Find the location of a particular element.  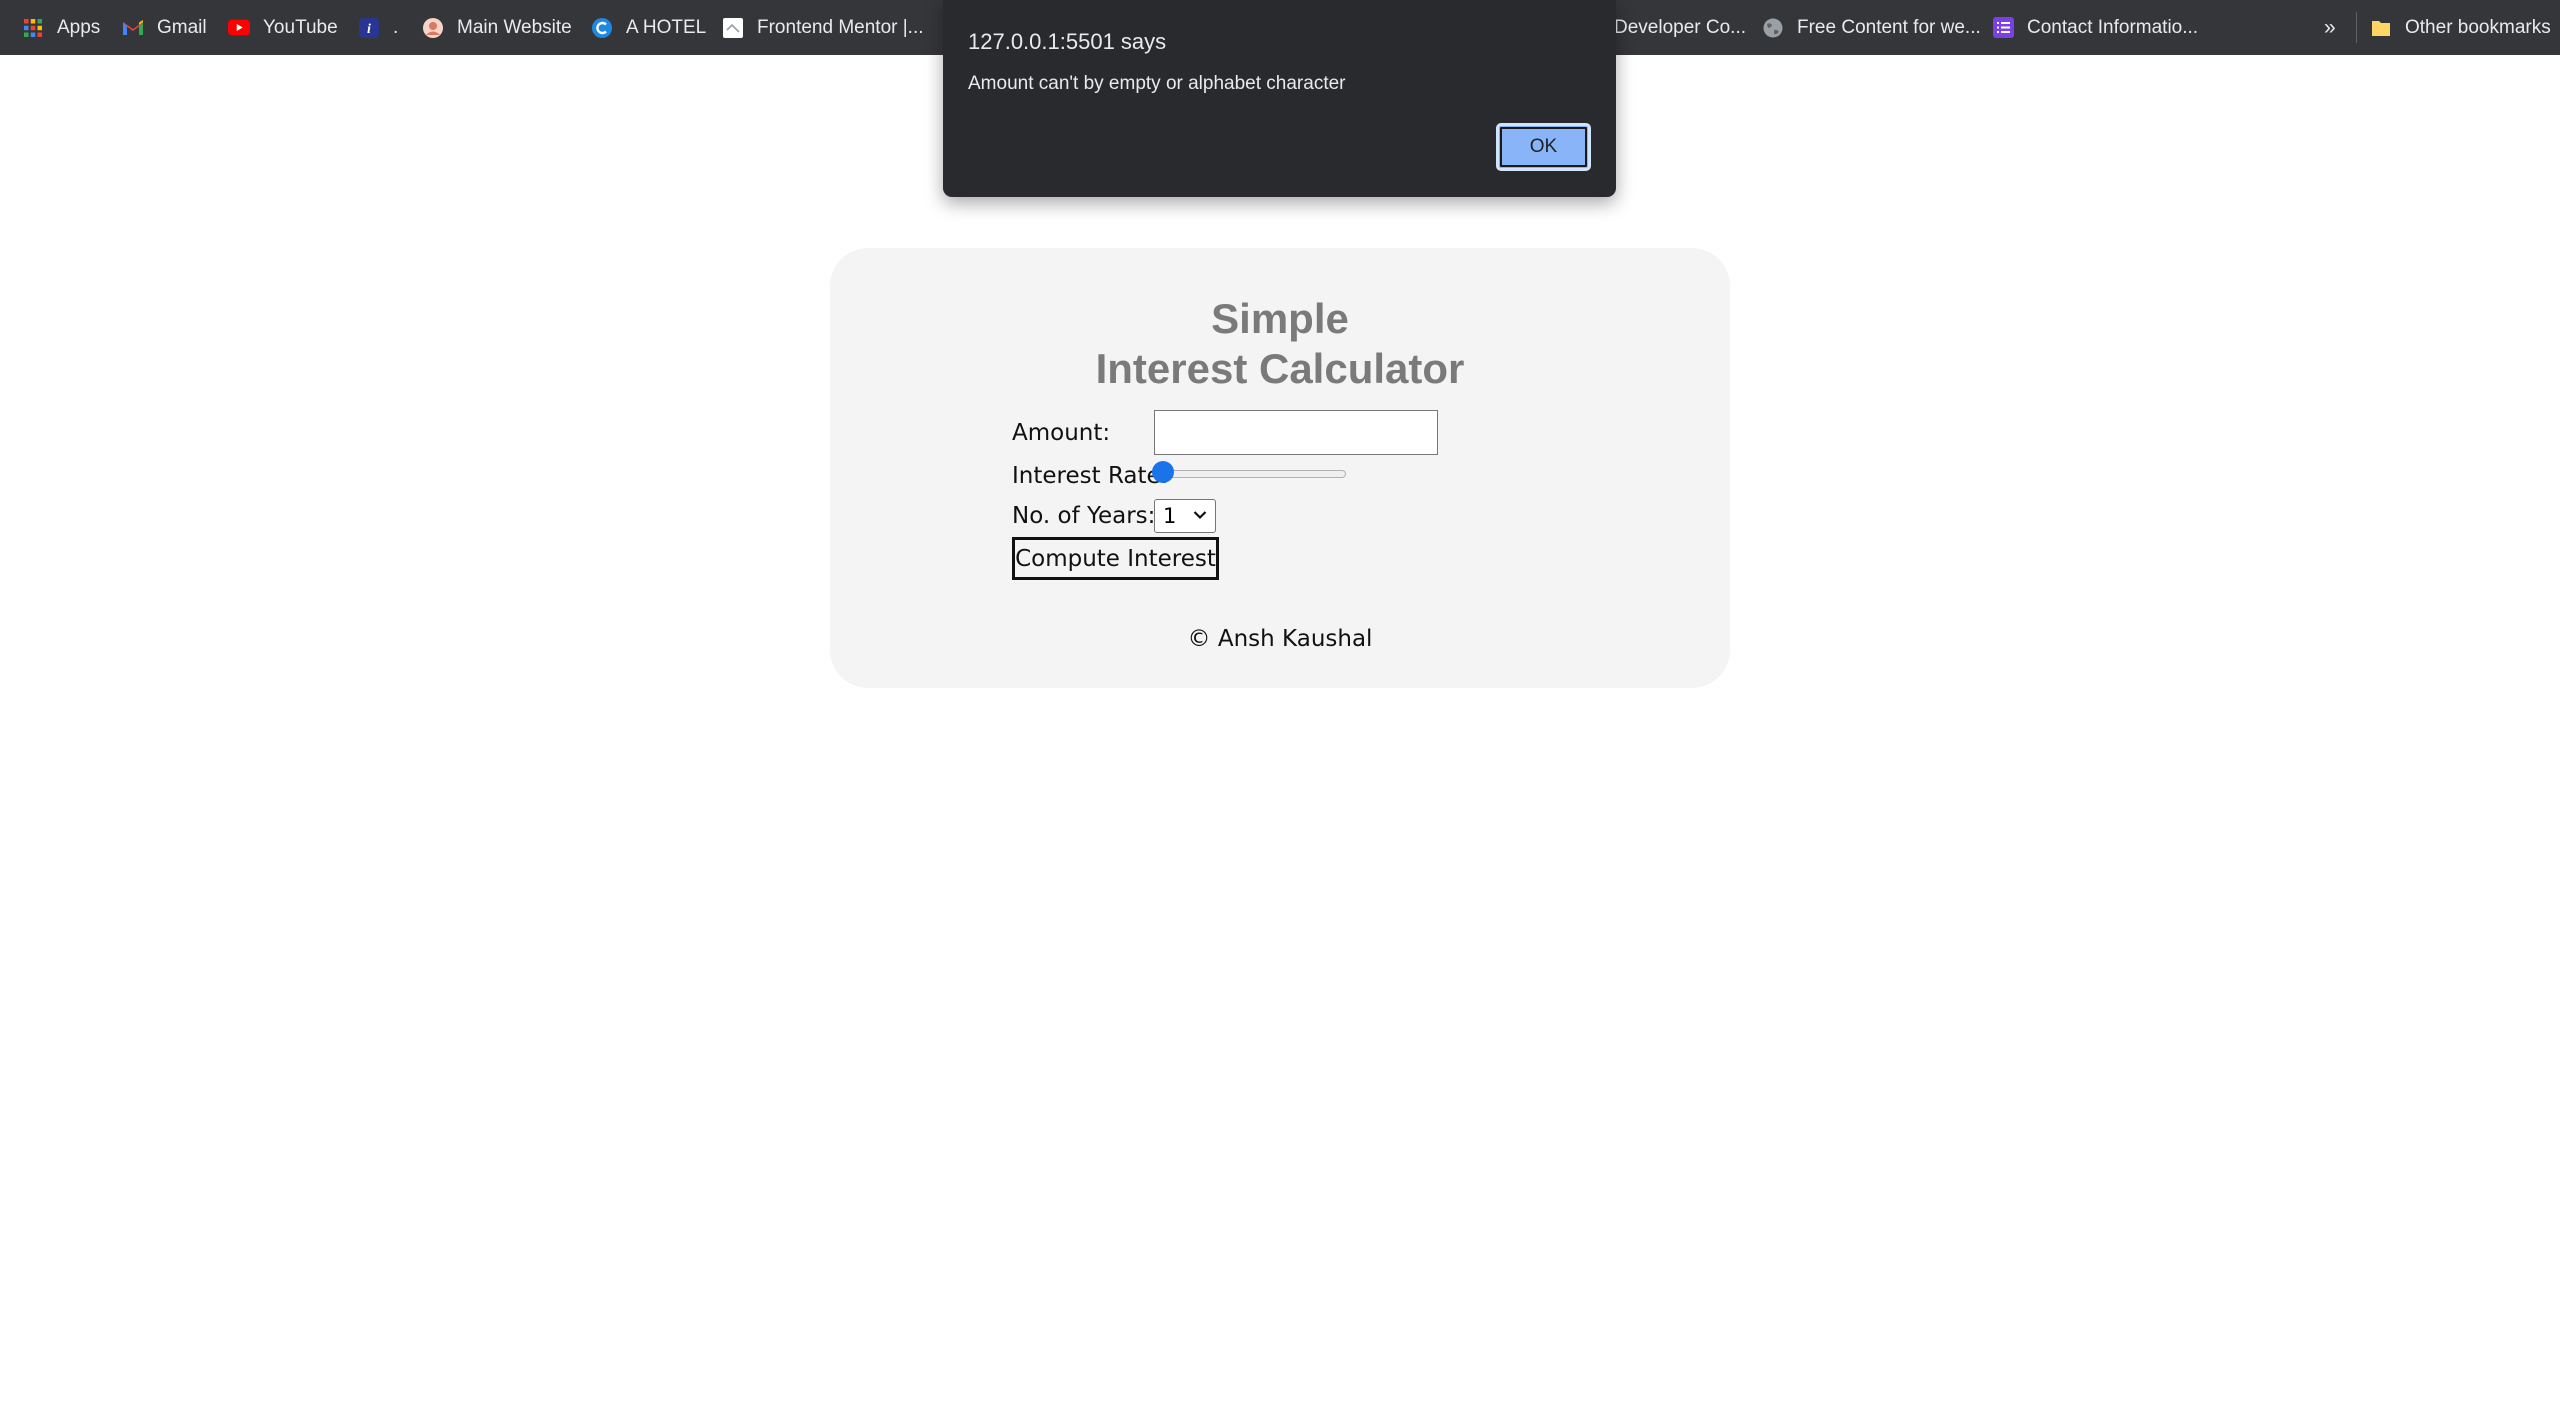

main-website-icon is located at coordinates (433, 28).